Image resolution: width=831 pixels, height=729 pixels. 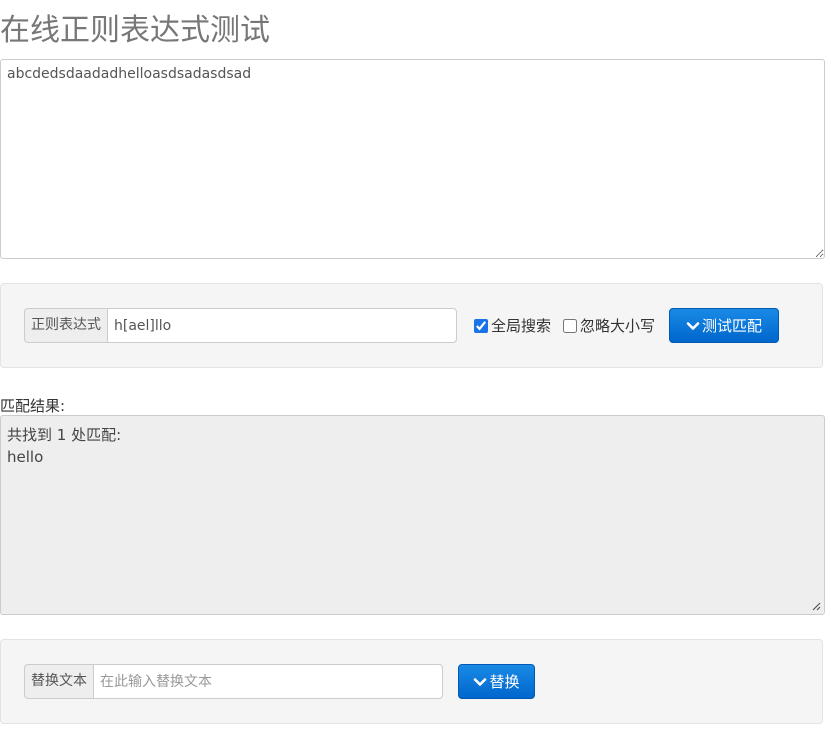 I want to click on result-match-item: hello, so click(x=25, y=457).